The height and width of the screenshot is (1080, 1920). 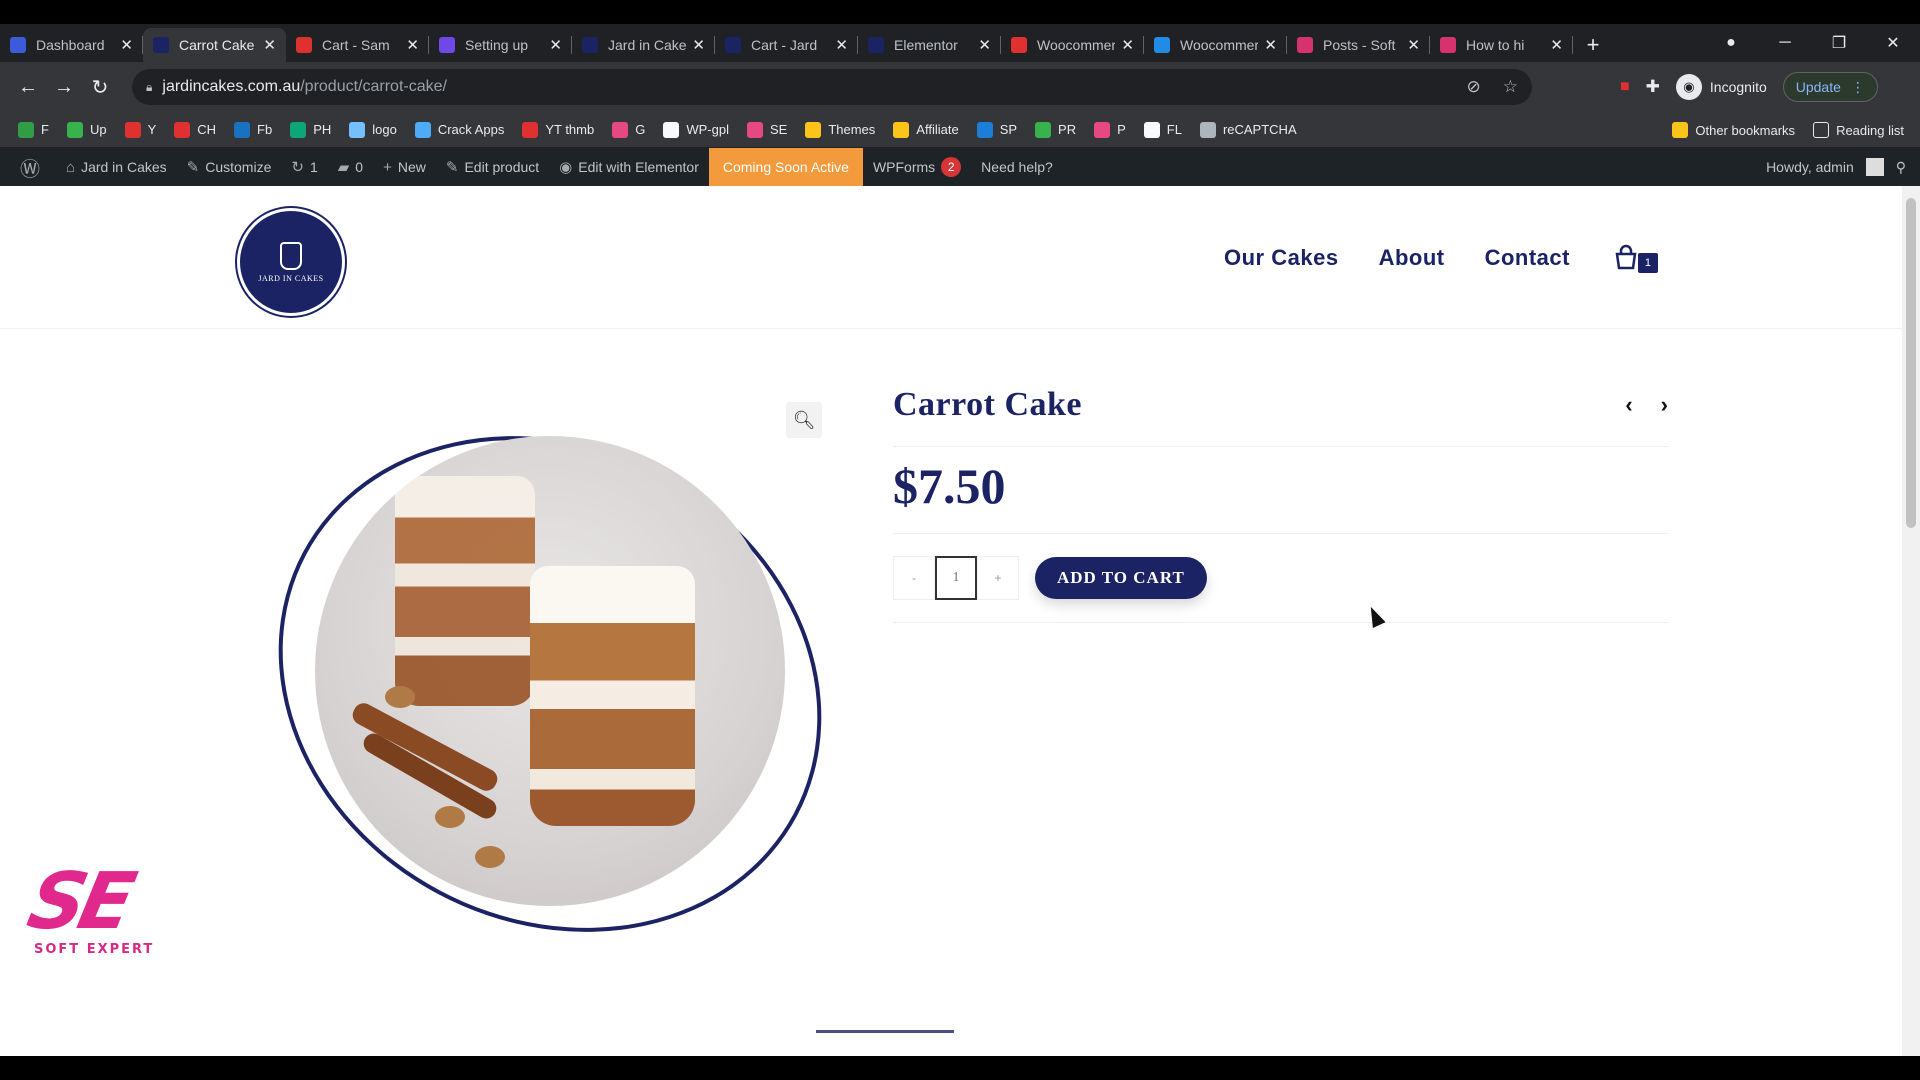 I want to click on bookmark-item: Fb, so click(x=253, y=129).